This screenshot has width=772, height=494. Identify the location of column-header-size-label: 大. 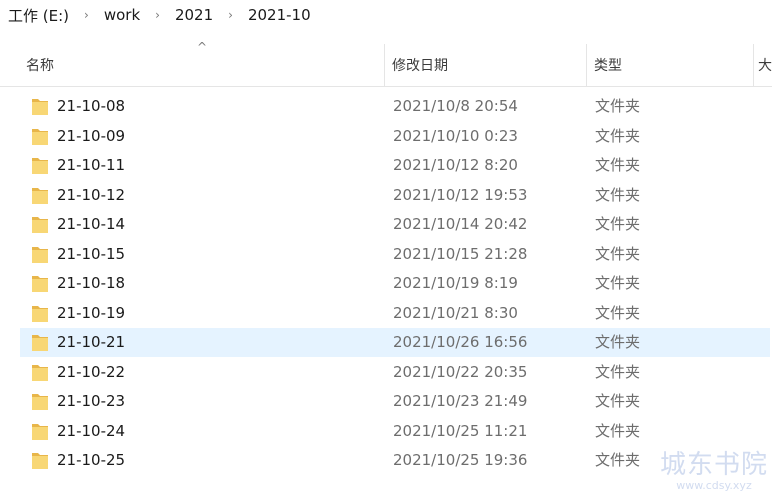
(765, 66).